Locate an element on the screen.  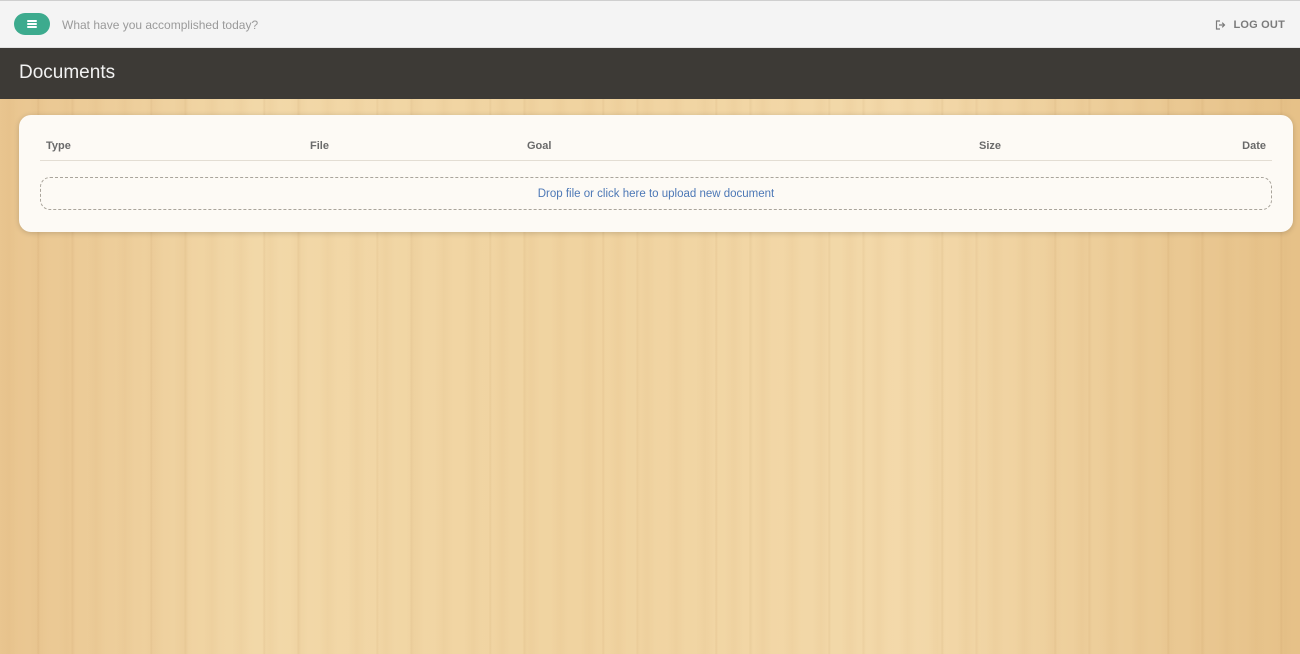
logout-label: LOG OUT is located at coordinates (1259, 25).